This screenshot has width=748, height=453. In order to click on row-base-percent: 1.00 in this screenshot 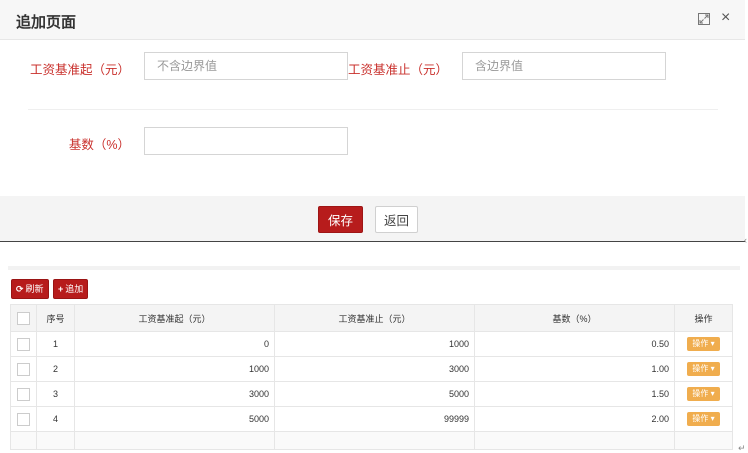, I will do `click(574, 369)`.